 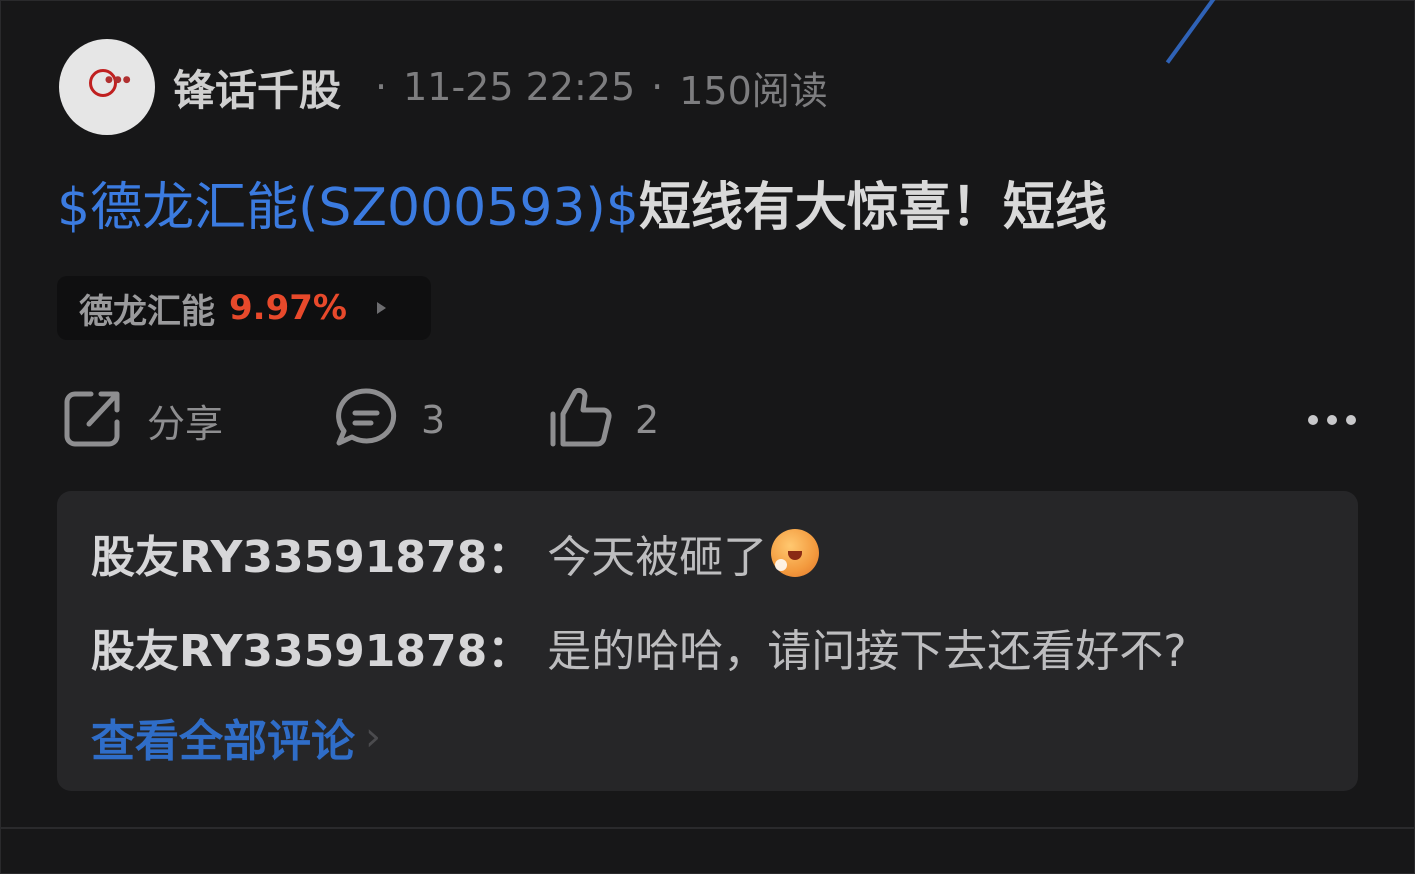 I want to click on share-label: 分享, so click(x=185, y=423).